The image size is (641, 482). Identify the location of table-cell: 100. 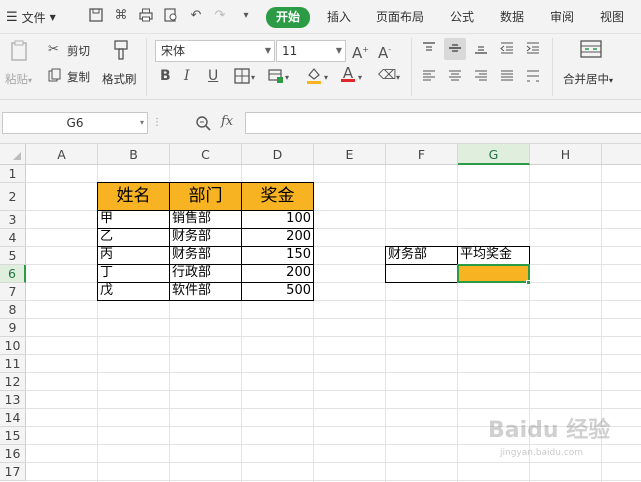
(277, 219).